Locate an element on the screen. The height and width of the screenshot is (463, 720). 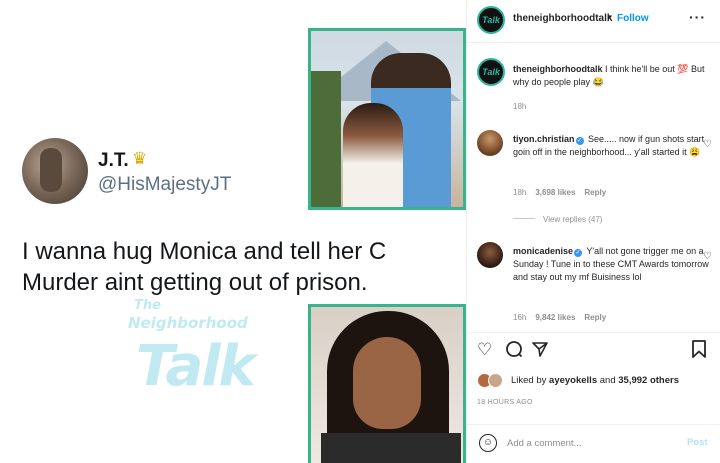
emoji-icon: ☺ is located at coordinates (488, 443).